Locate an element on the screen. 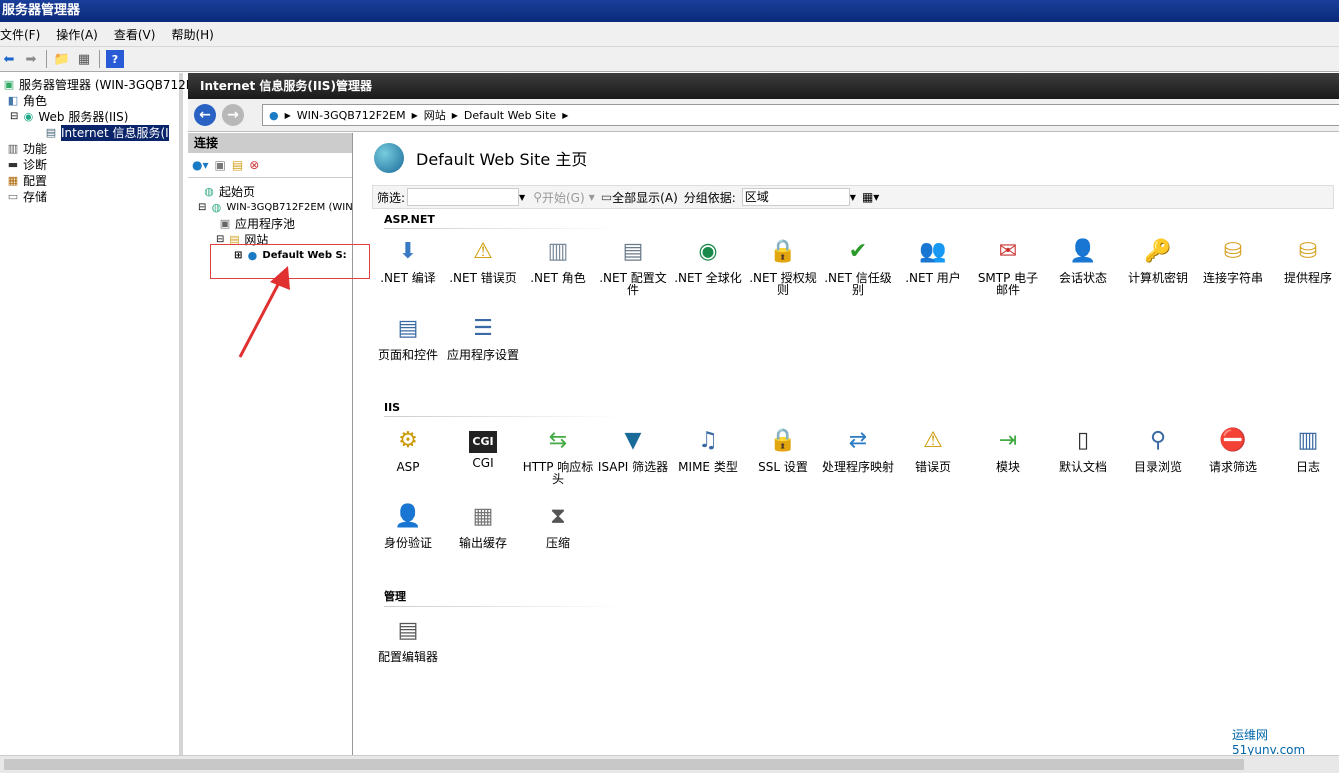 Image resolution: width=1339 pixels, height=773 pixels. back-arrow-icon: ⬅ is located at coordinates (9, 59).